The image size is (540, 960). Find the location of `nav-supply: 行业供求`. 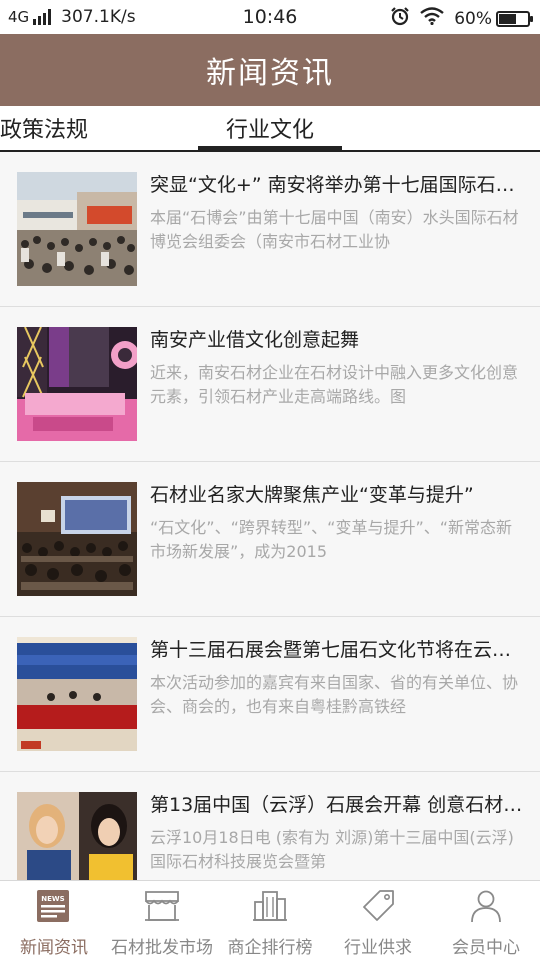

nav-supply: 行业供求 is located at coordinates (378, 920).